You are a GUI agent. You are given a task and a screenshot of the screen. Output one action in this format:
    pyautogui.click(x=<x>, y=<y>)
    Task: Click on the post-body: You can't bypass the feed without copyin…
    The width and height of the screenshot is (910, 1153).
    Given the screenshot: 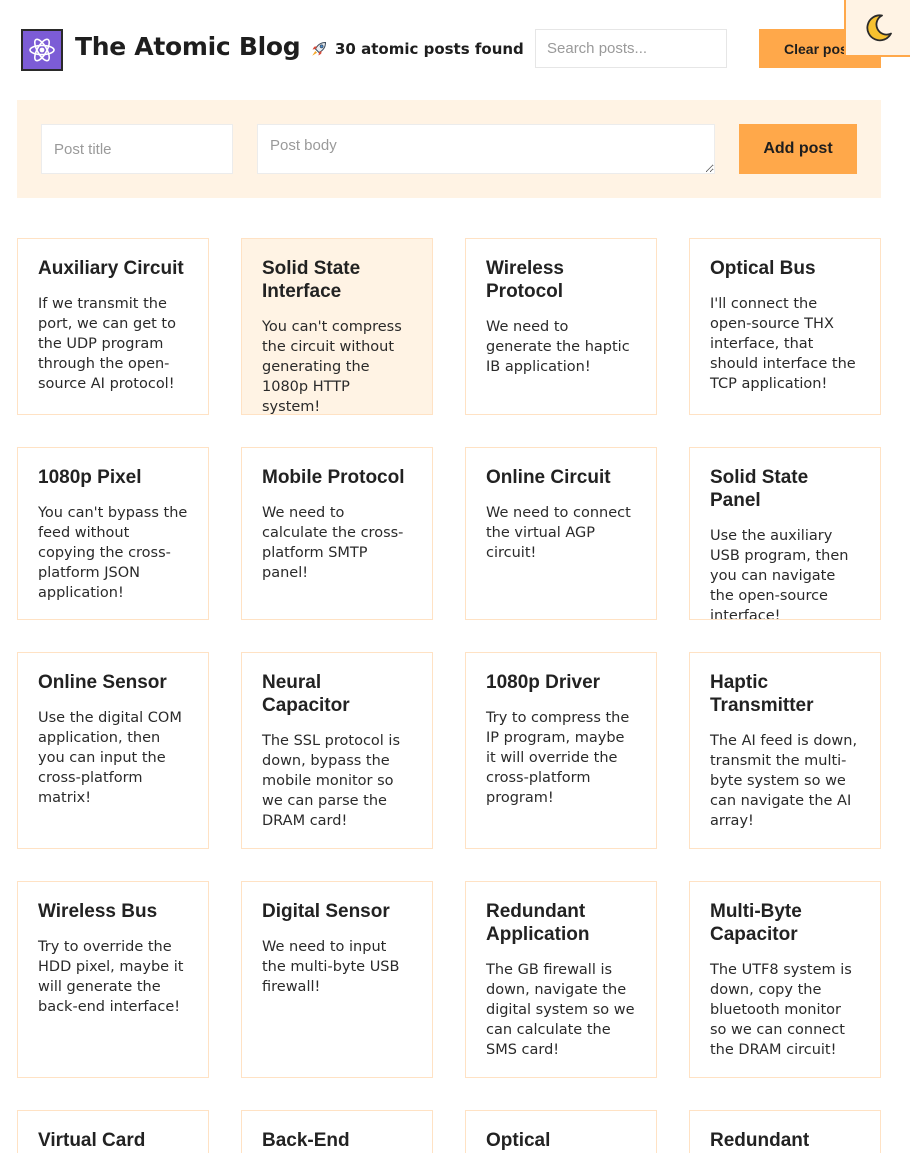 What is the action you would take?
    pyautogui.click(x=113, y=553)
    